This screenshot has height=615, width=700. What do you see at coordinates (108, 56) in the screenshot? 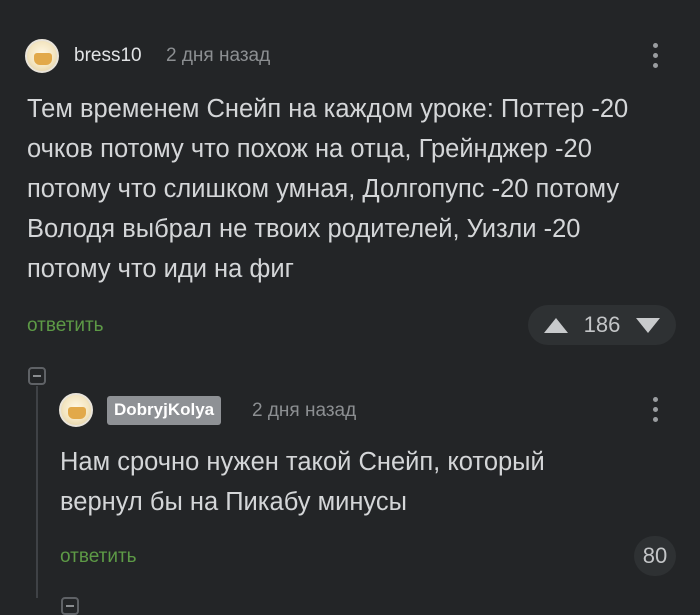
I see `username: bress10` at bounding box center [108, 56].